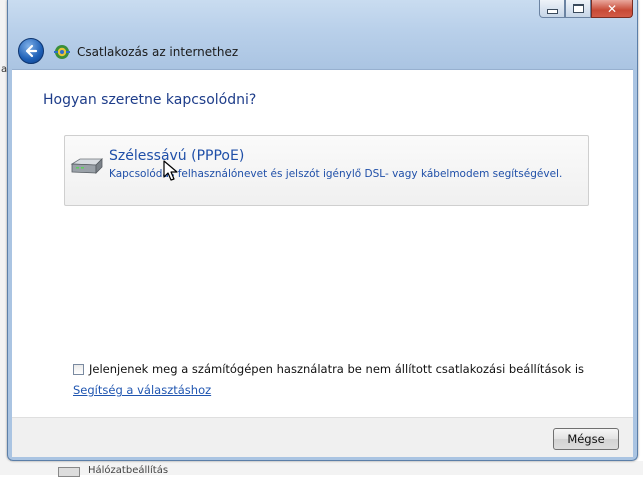 The height and width of the screenshot is (477, 643). I want to click on caption-buttons: ✕, so click(586, 9).